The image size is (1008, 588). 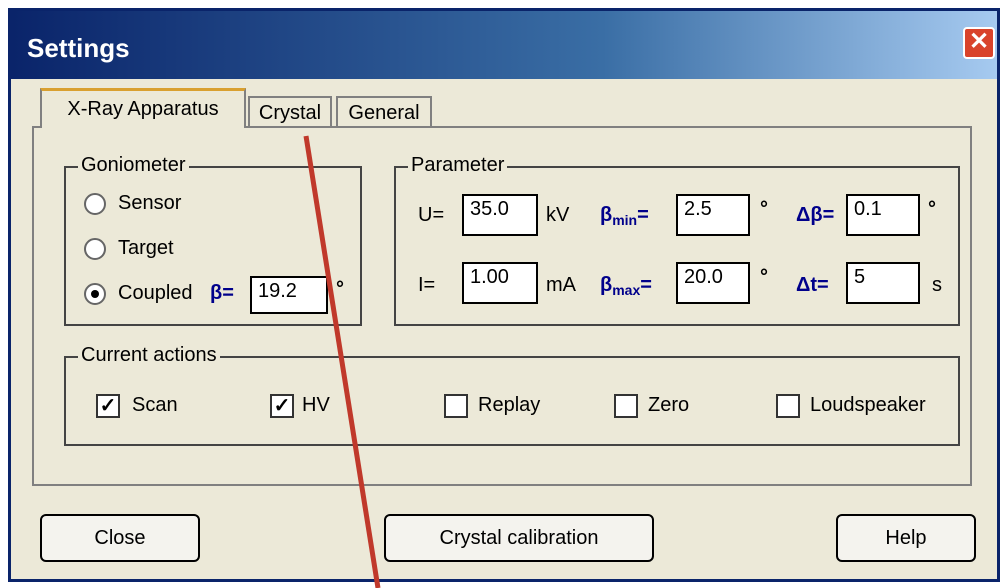 I want to click on beta-degree-label: °, so click(x=340, y=289).